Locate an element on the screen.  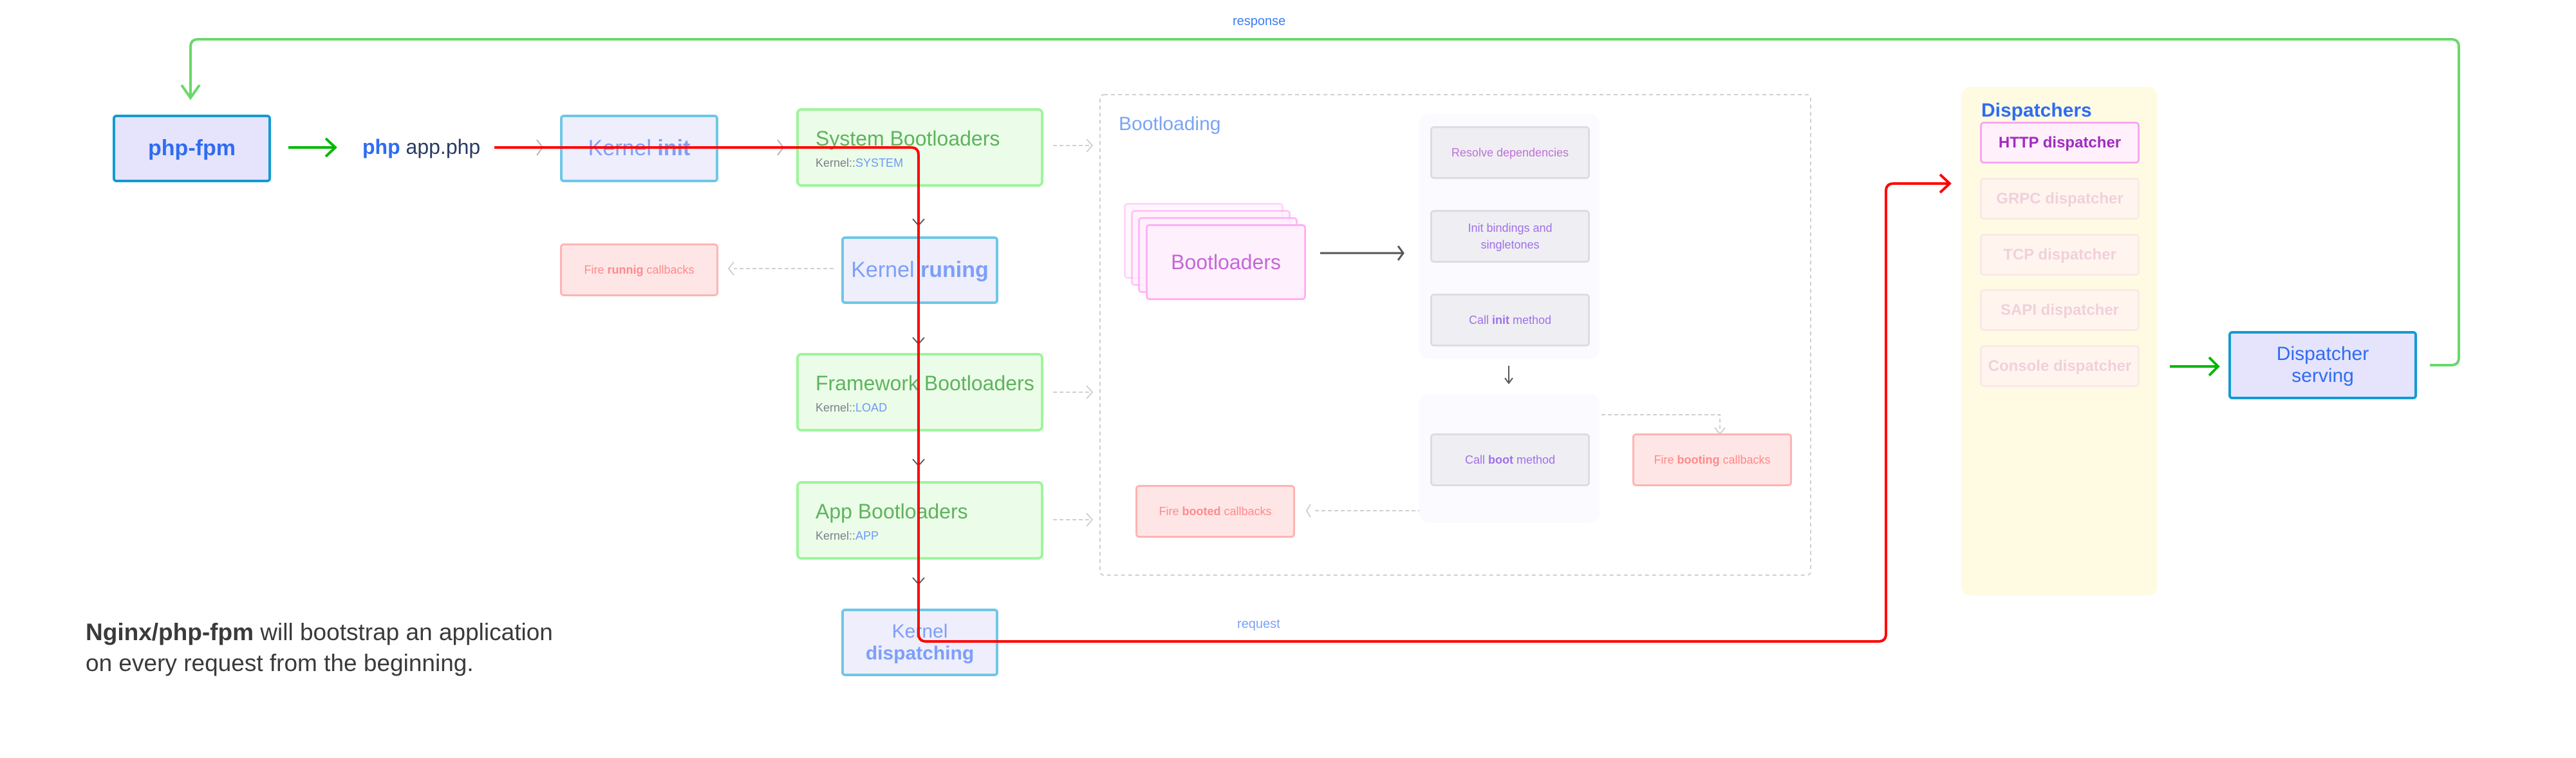
dashed-arrowhead-runnig is located at coordinates (730, 269).